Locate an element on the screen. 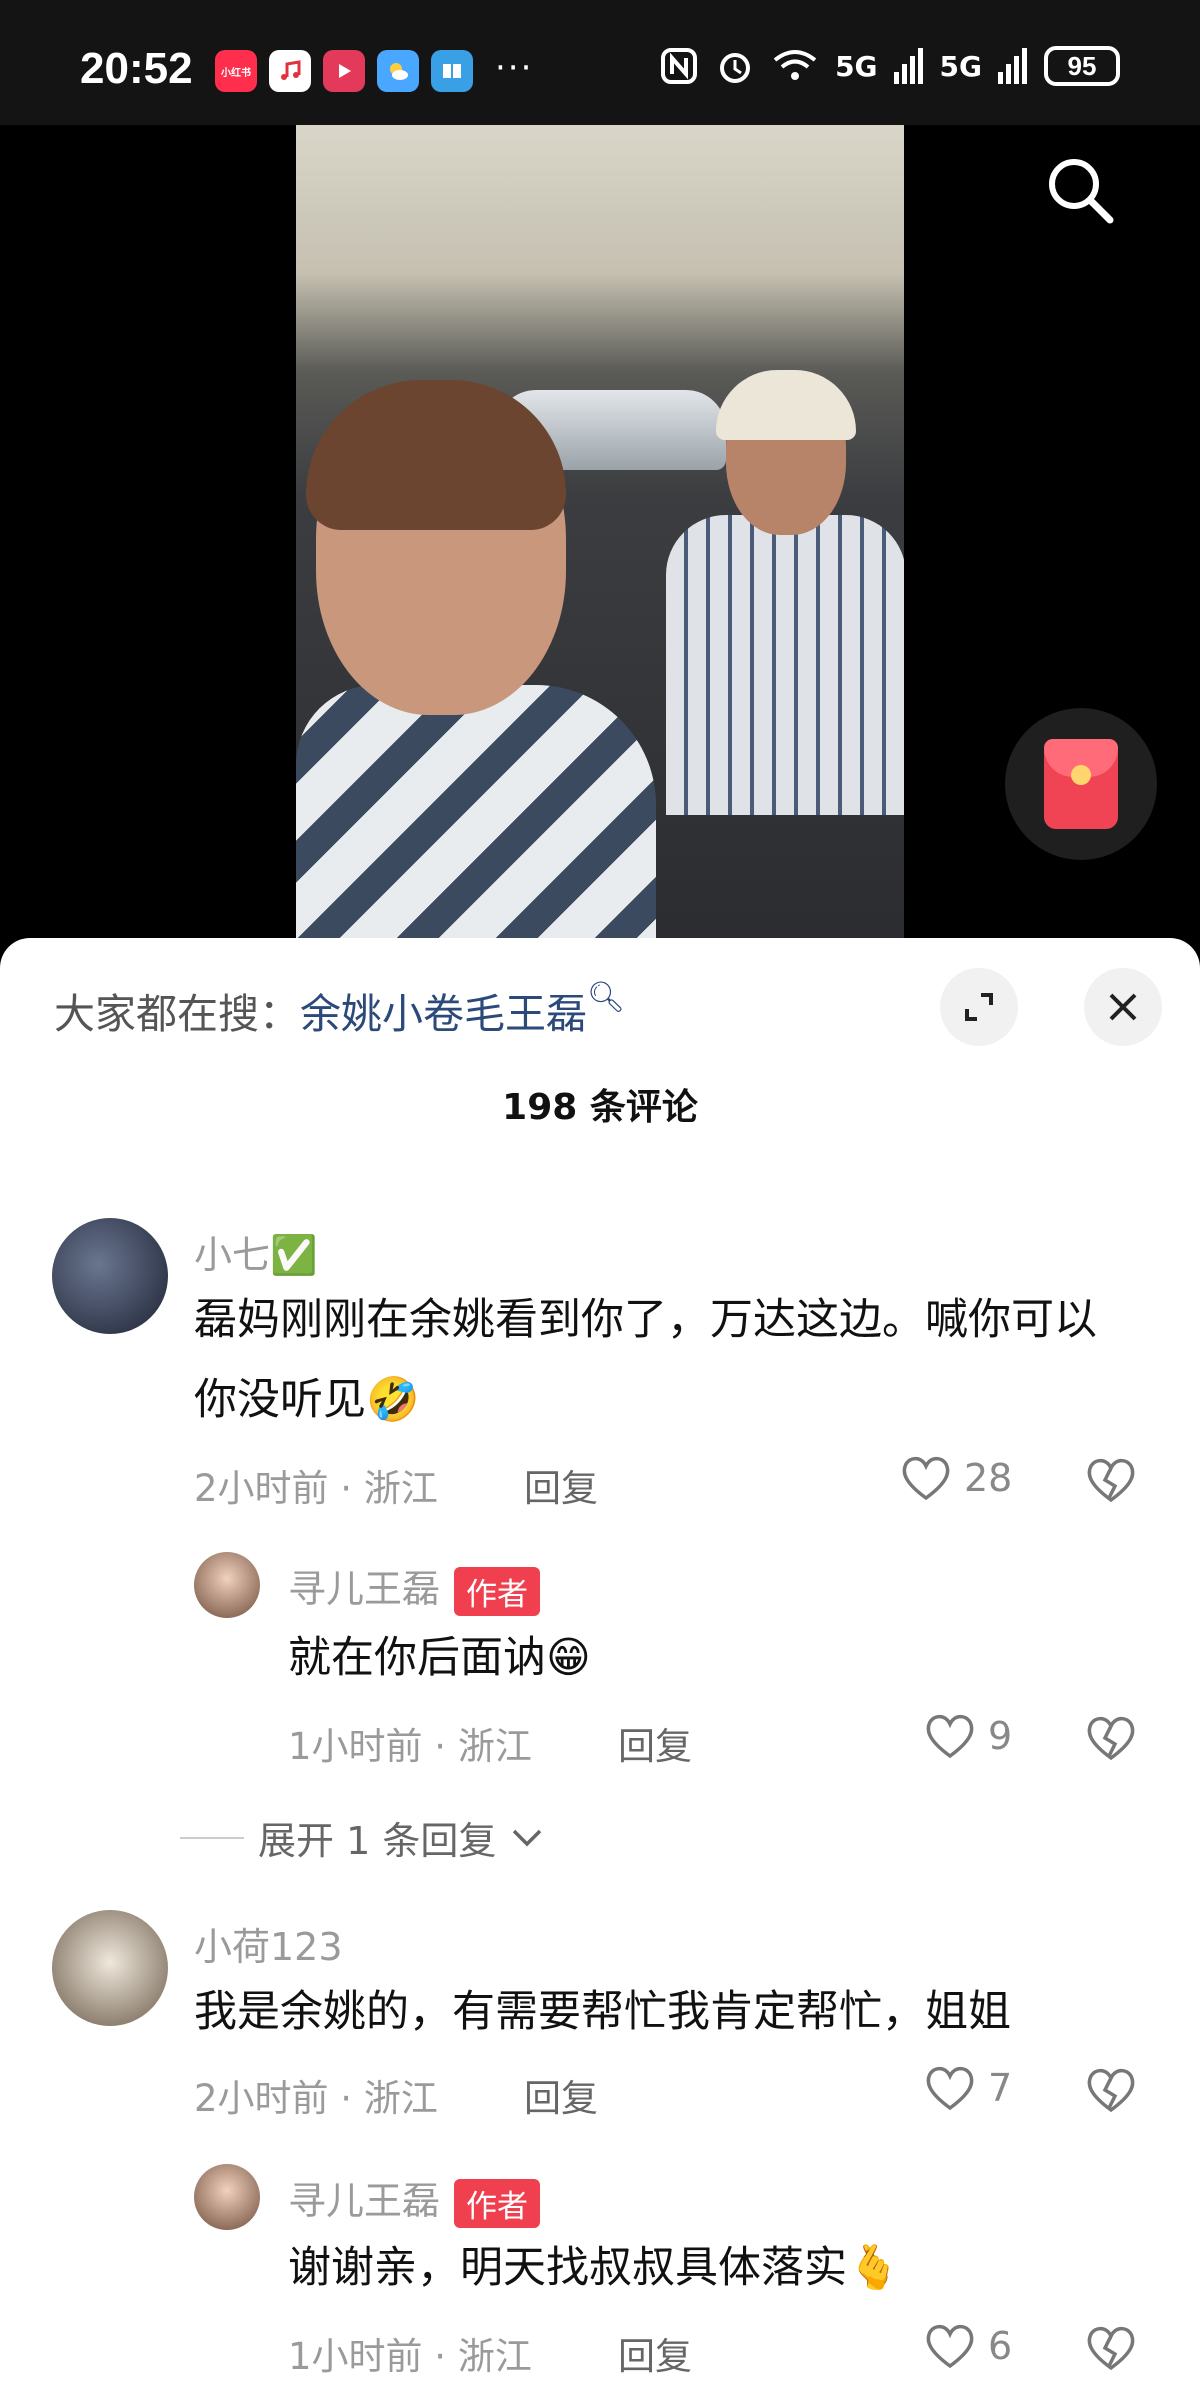  man-cap is located at coordinates (786, 405).